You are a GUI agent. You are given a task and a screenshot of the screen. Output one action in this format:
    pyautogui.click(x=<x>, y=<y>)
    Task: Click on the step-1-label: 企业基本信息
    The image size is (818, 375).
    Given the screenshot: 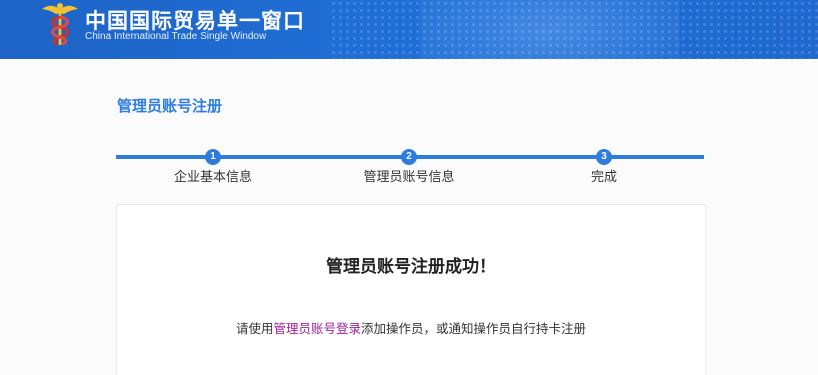 What is the action you would take?
    pyautogui.click(x=212, y=177)
    